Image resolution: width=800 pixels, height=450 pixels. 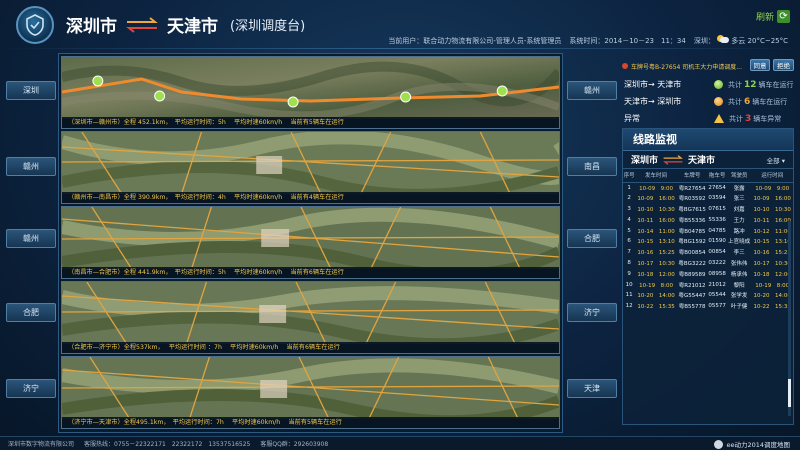 What do you see at coordinates (776, 160) in the screenshot?
I see `filter-dropdown: 全部 ▾` at bounding box center [776, 160].